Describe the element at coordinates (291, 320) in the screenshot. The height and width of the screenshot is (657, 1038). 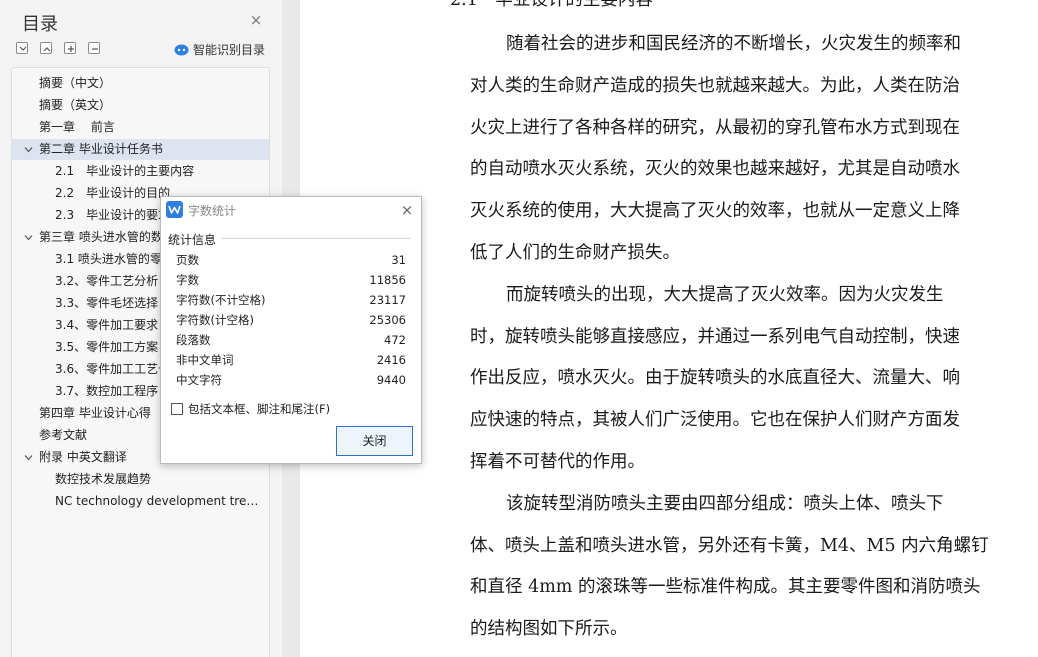
I see `stat-row: 字符数(计空格) 25306` at that location.